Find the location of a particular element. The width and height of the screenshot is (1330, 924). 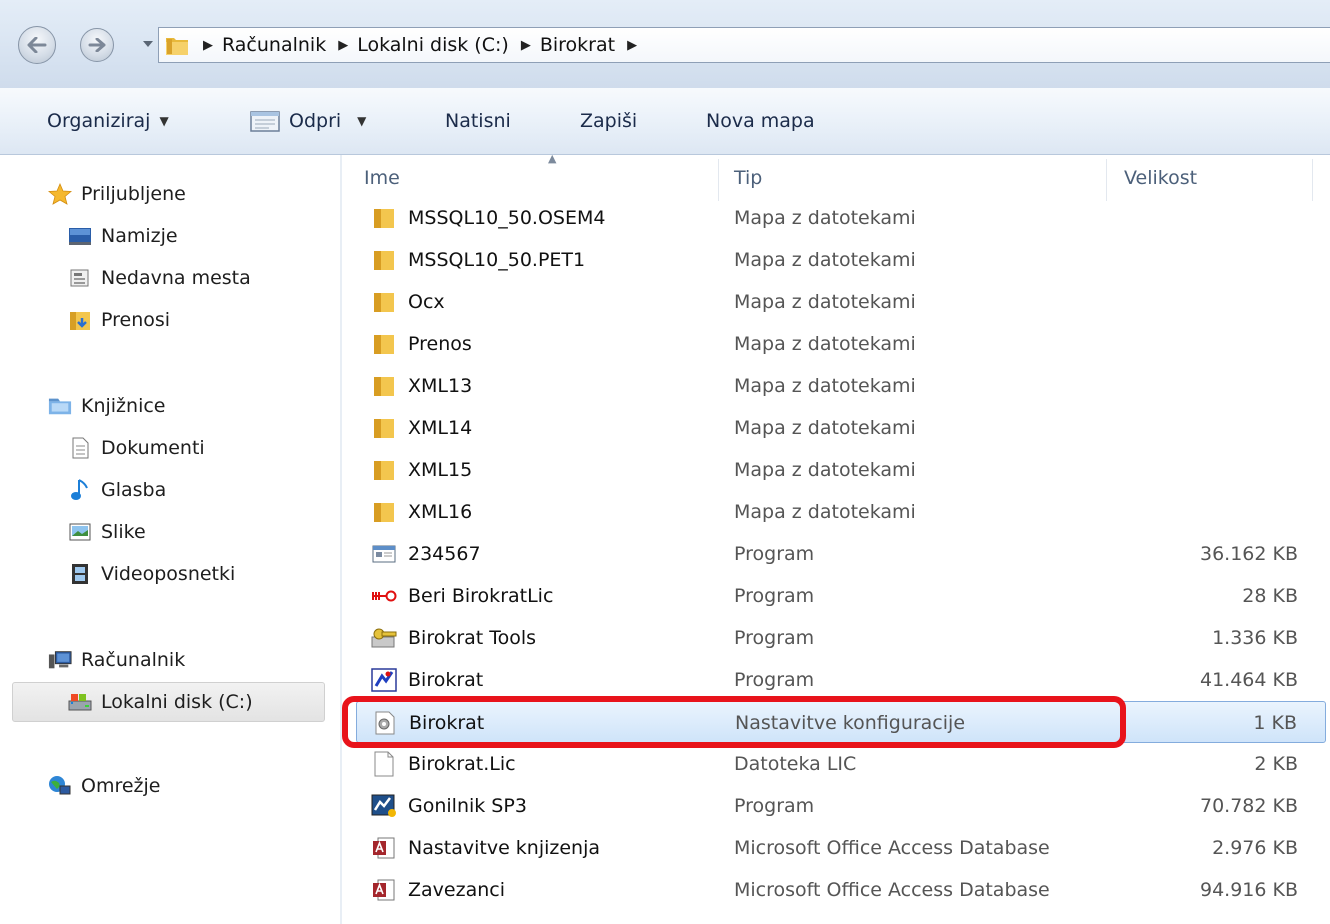

nav-favorites: Priljubljene is located at coordinates (117, 194).